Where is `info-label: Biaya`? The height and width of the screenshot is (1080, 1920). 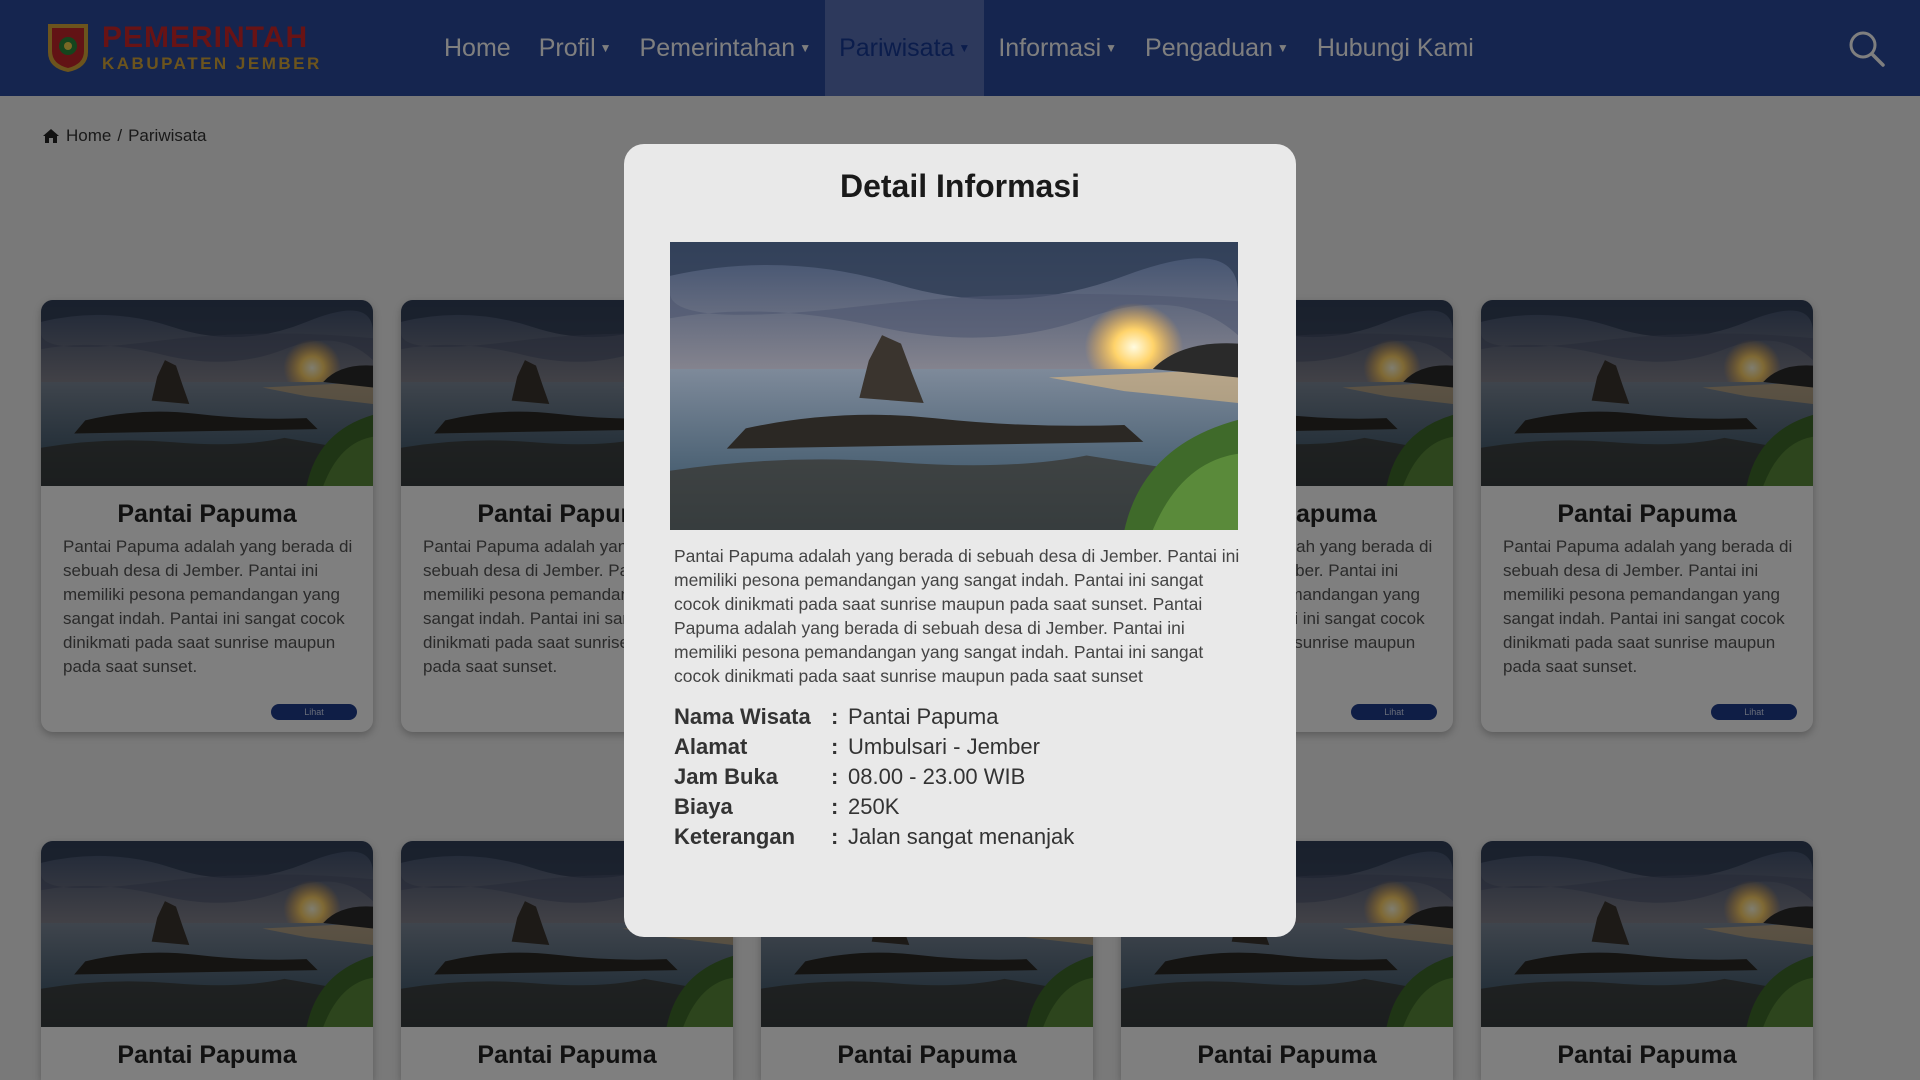 info-label: Biaya is located at coordinates (703, 806).